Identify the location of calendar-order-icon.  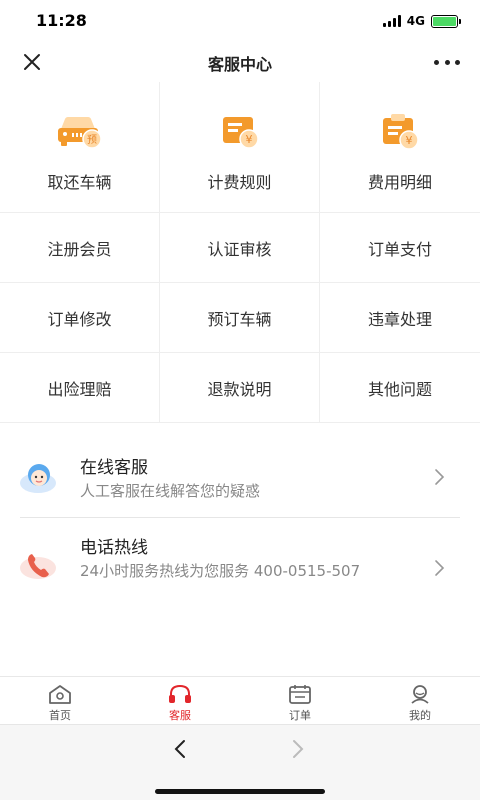
(300, 694).